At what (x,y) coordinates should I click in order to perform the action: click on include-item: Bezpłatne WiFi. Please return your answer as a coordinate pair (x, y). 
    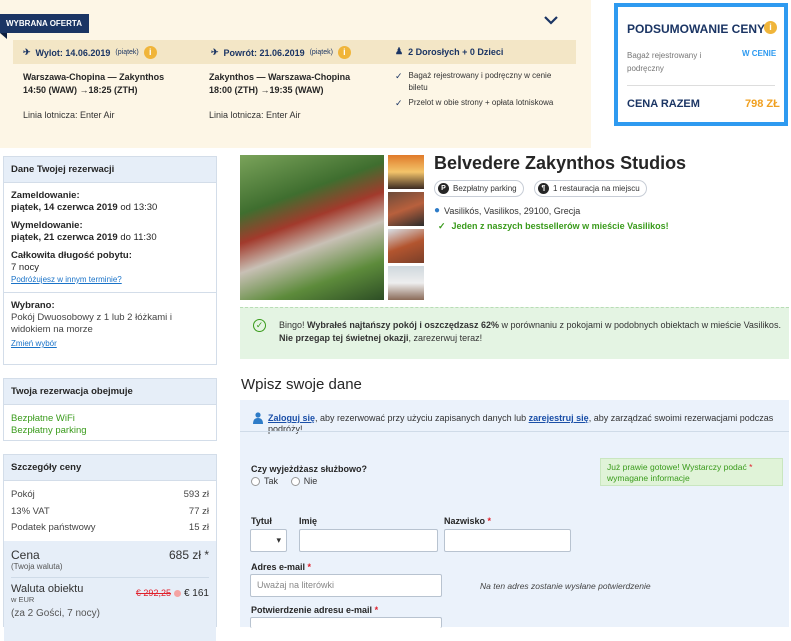
    Looking at the image, I should click on (43, 418).